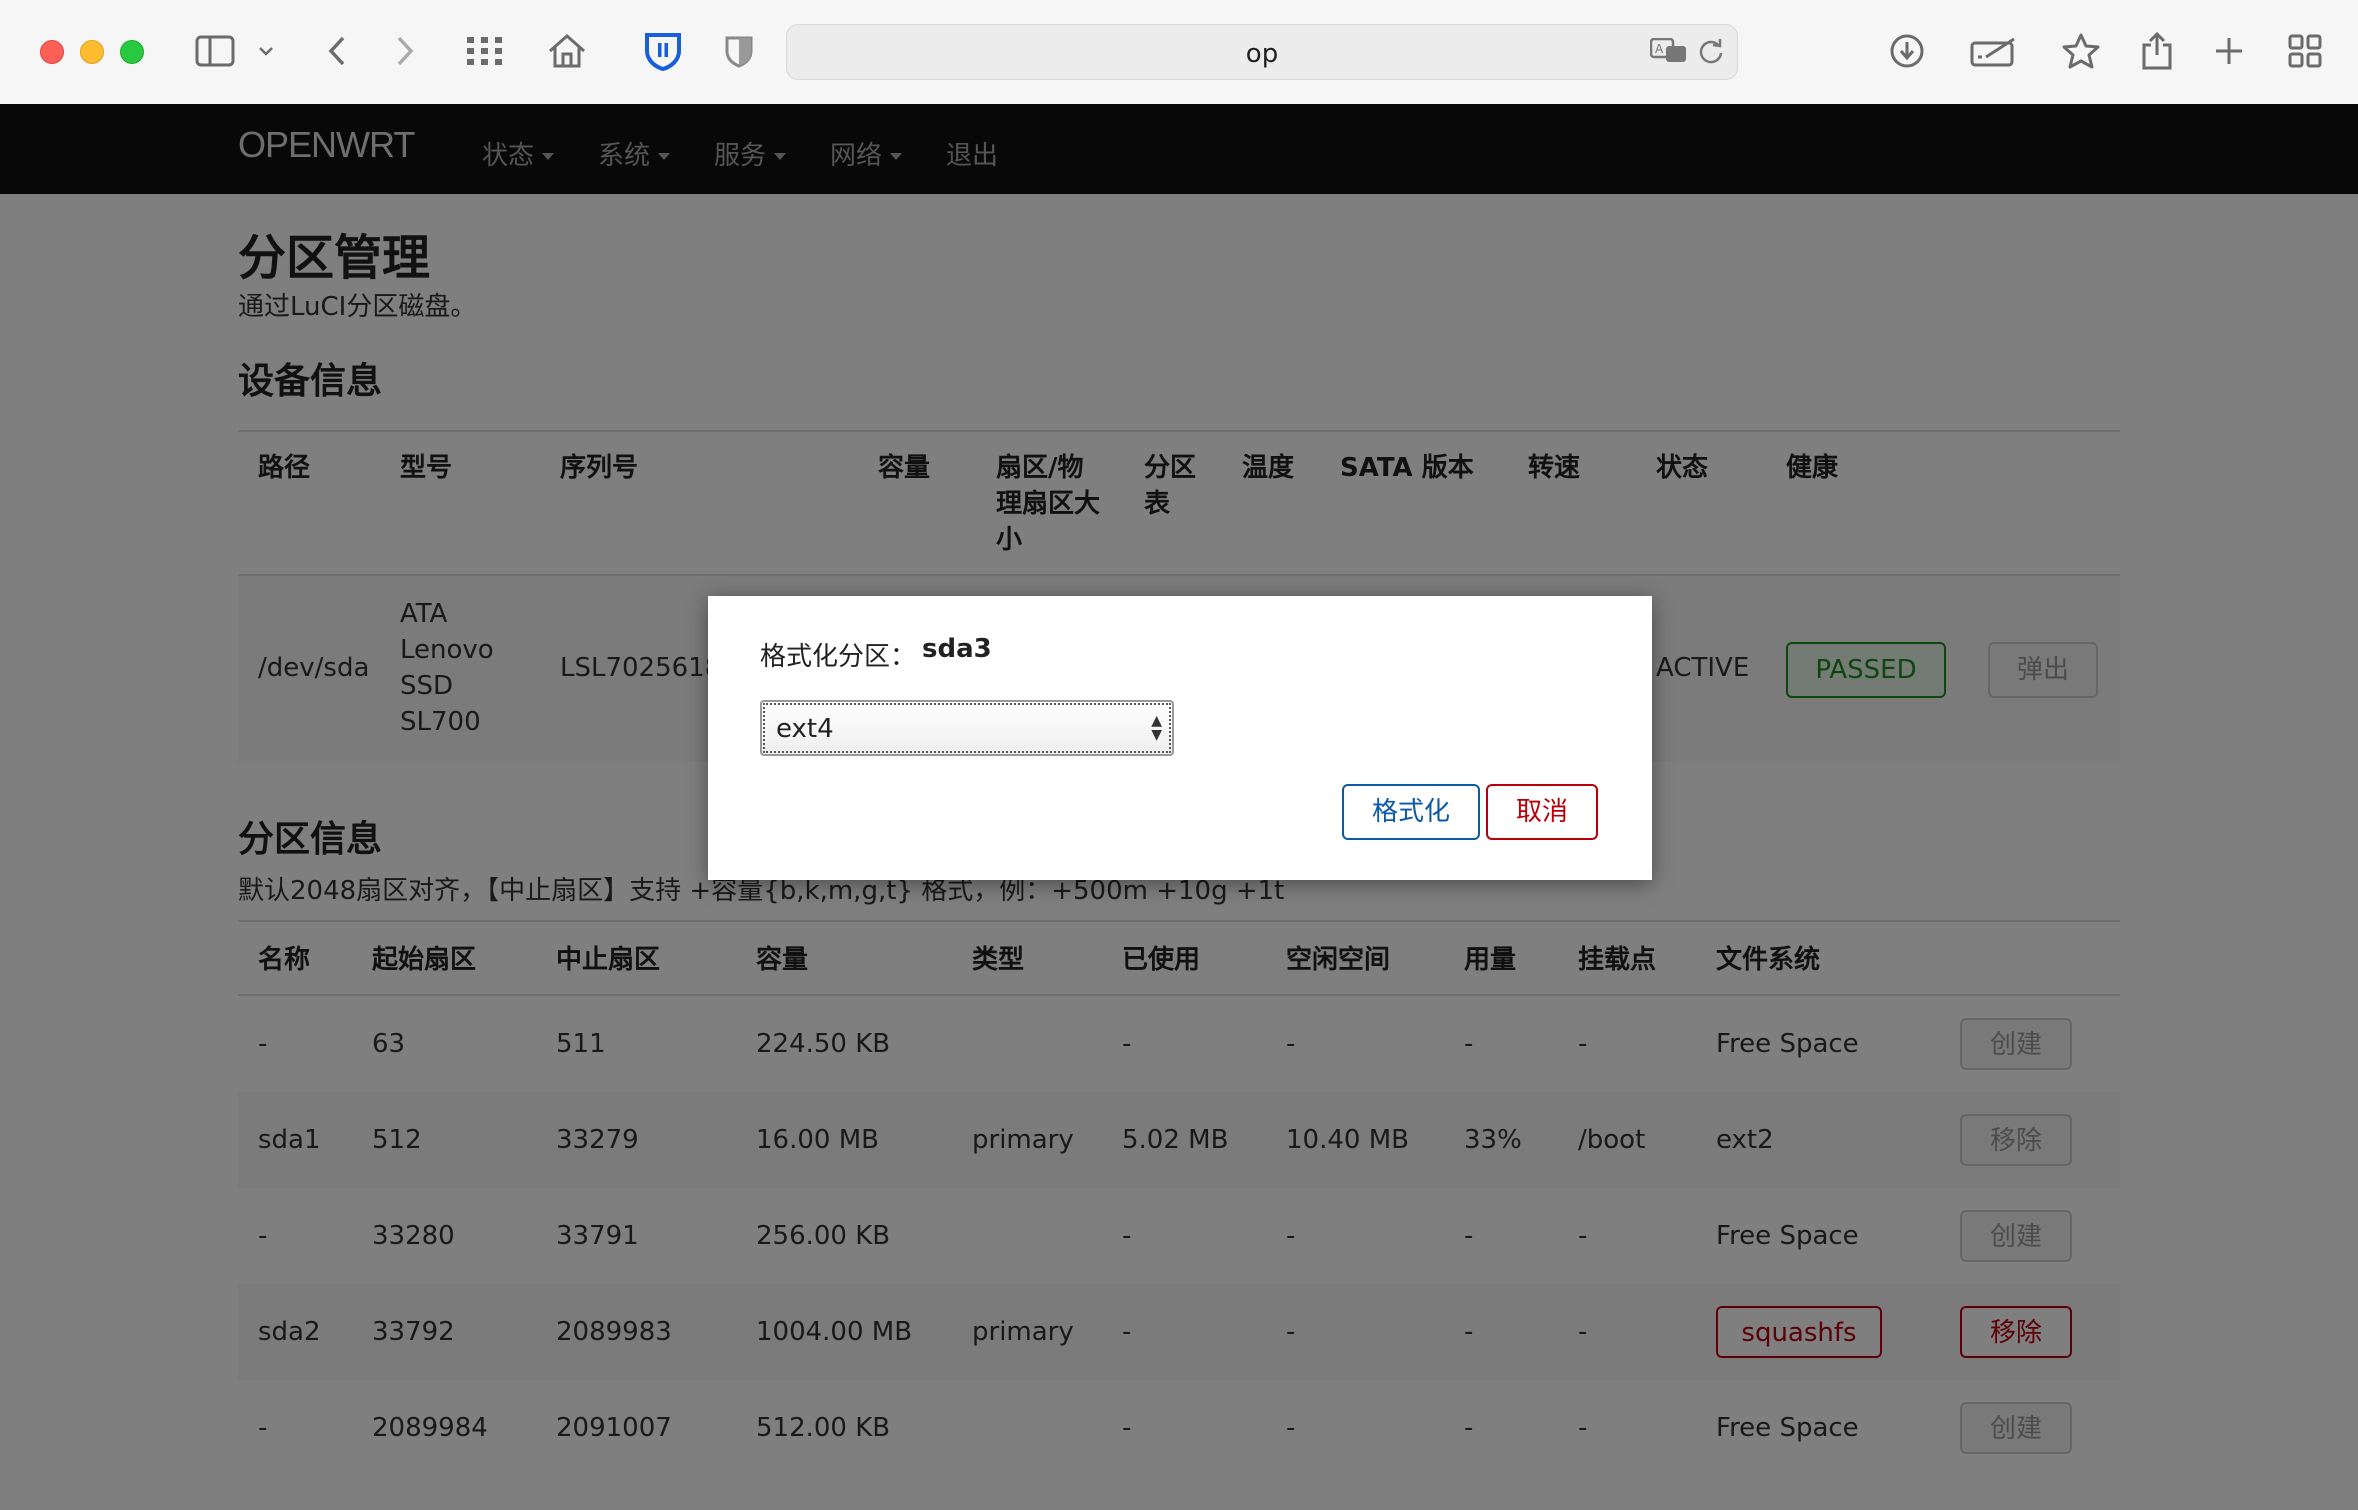  I want to click on share-icon, so click(2157, 51).